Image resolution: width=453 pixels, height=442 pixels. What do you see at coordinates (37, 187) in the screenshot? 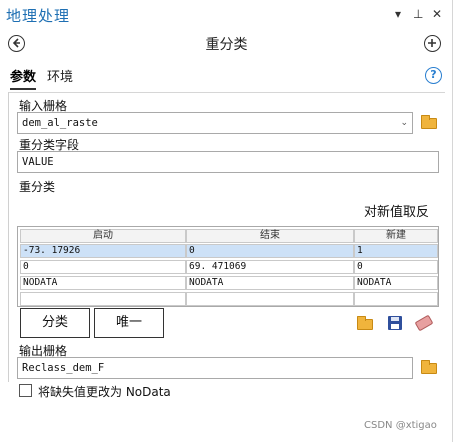
I see `reclassification-label: 重分类` at bounding box center [37, 187].